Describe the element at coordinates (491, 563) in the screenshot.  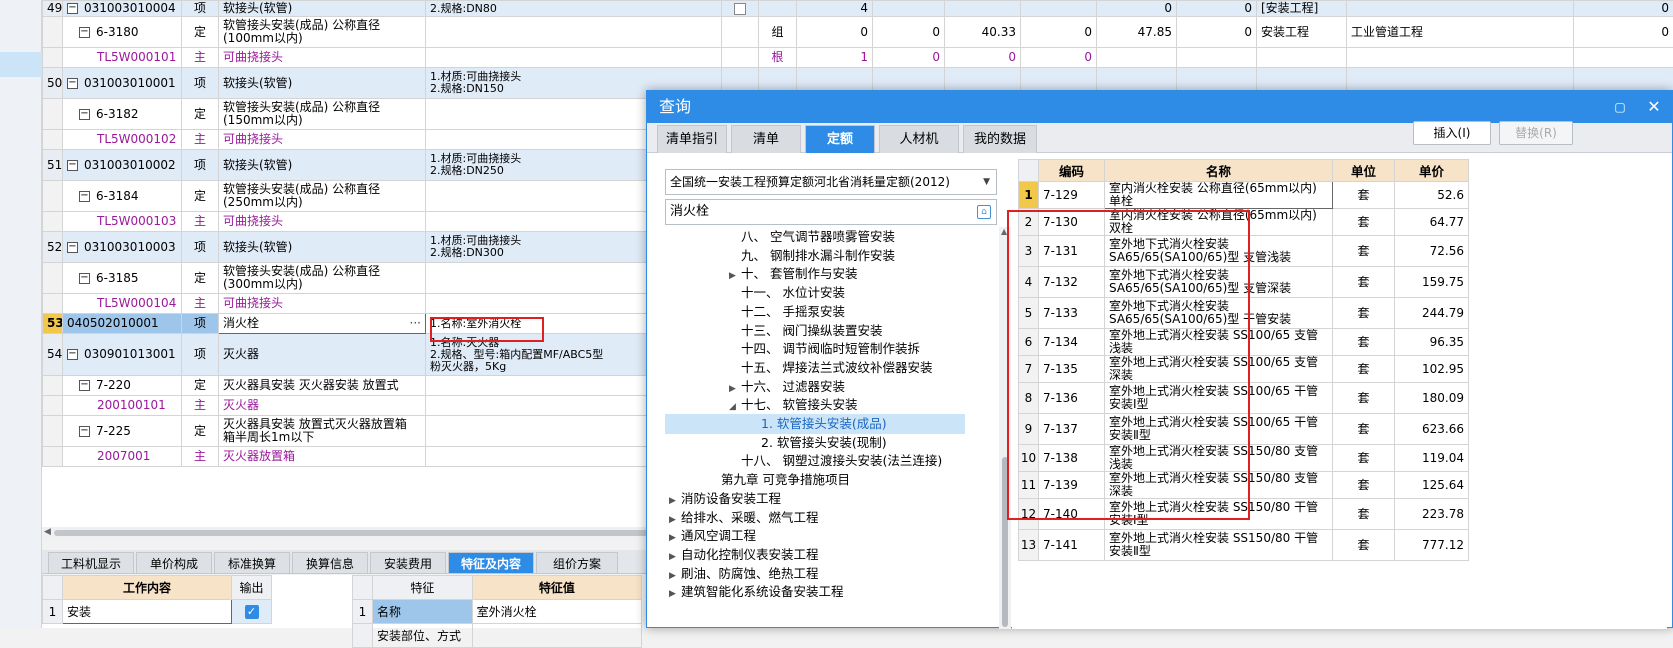
I see `tab-6: 特征及内容` at that location.